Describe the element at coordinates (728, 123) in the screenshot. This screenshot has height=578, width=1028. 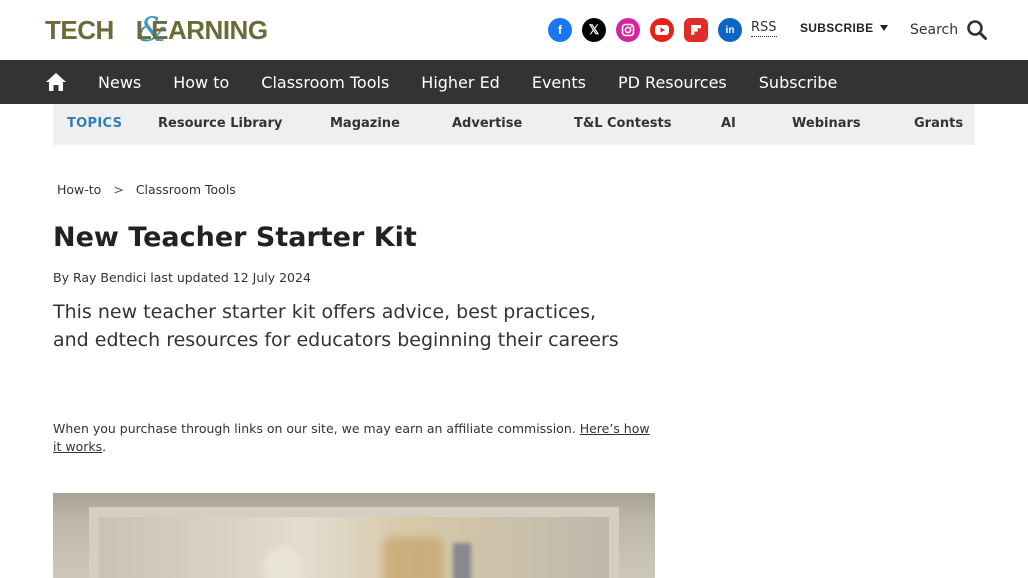
I see `topic-ai: AI` at that location.